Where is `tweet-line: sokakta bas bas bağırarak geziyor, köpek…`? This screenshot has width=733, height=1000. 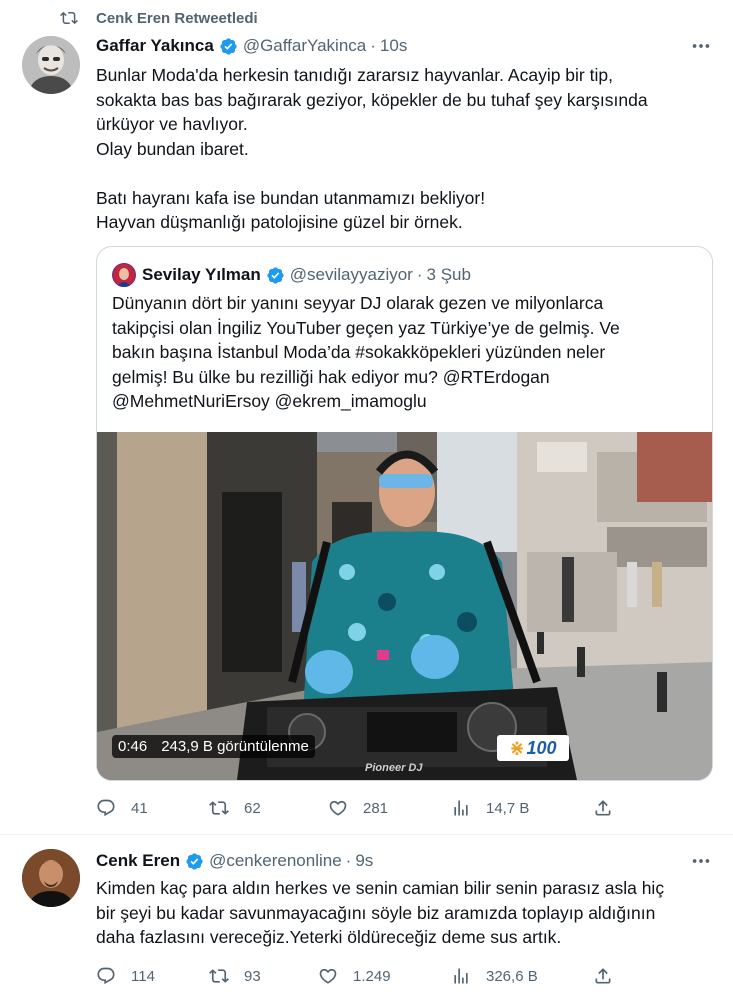 tweet-line: sokakta bas bas bağırarak geziyor, köpek… is located at coordinates (372, 99).